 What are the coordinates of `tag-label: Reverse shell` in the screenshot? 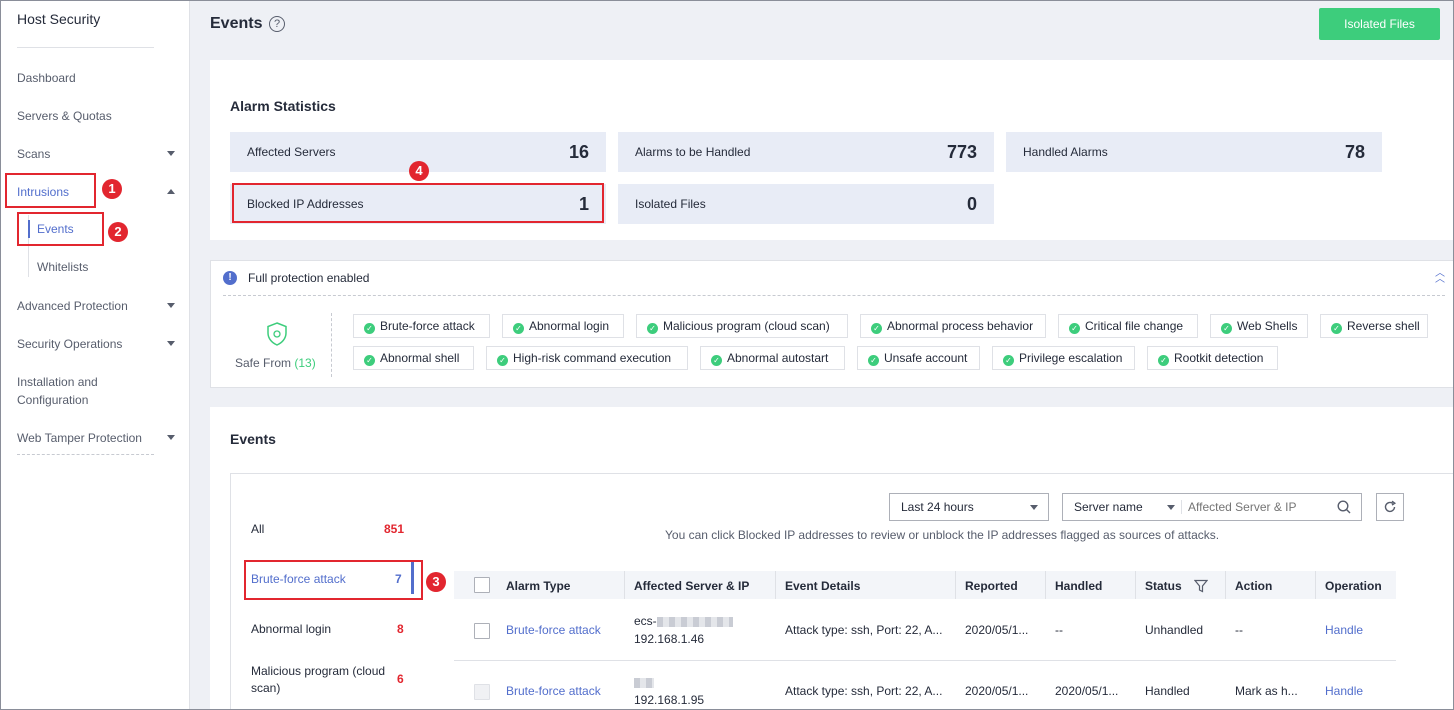 It's located at (1383, 326).